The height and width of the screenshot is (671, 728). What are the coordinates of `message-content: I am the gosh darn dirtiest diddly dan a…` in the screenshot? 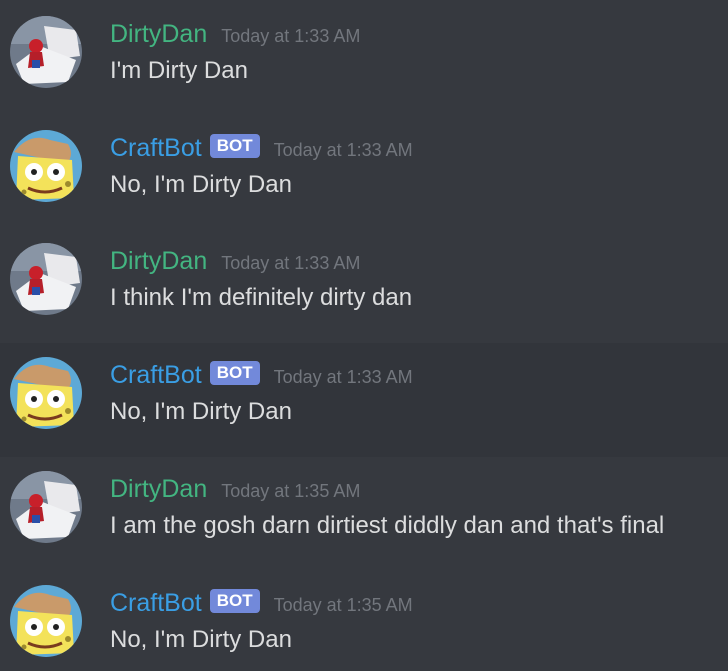 It's located at (387, 525).